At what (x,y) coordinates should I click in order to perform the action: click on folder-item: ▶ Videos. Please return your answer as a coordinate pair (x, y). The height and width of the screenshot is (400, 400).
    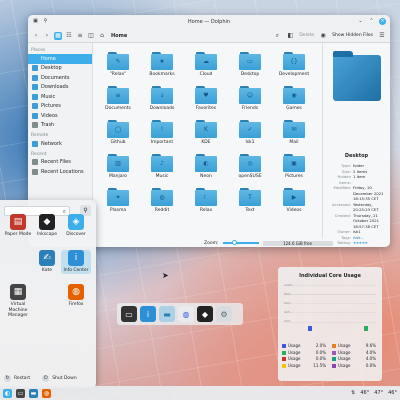
    Looking at the image, I should click on (294, 199).